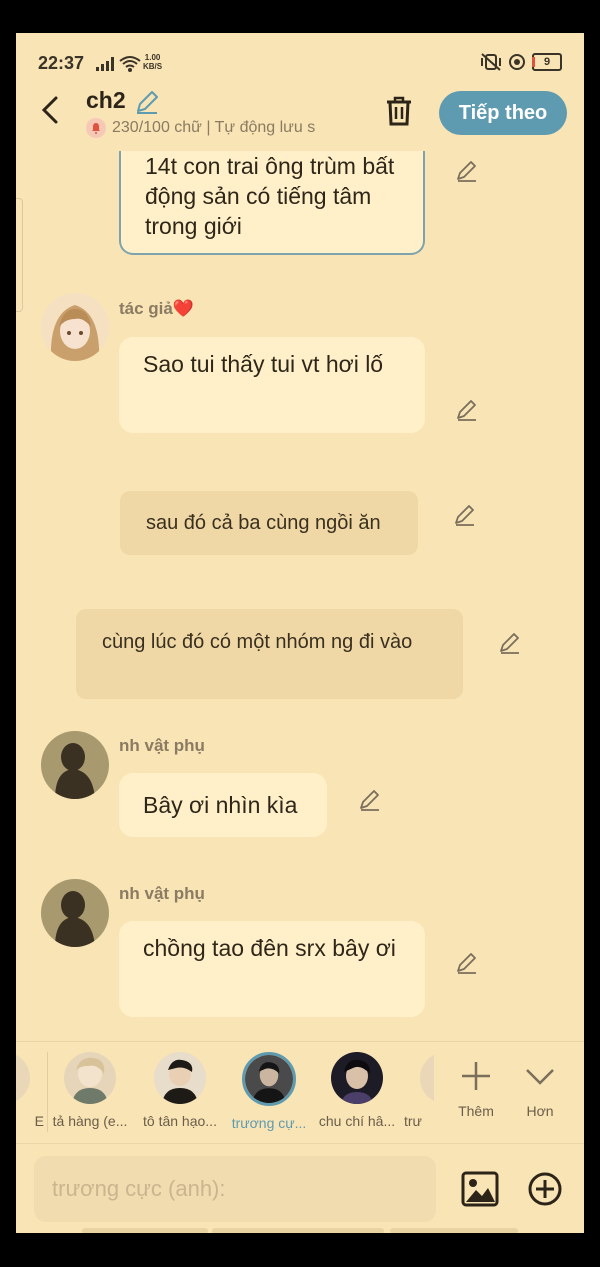 The height and width of the screenshot is (1267, 600). What do you see at coordinates (517, 62) in the screenshot?
I see `data-saver-icon` at bounding box center [517, 62].